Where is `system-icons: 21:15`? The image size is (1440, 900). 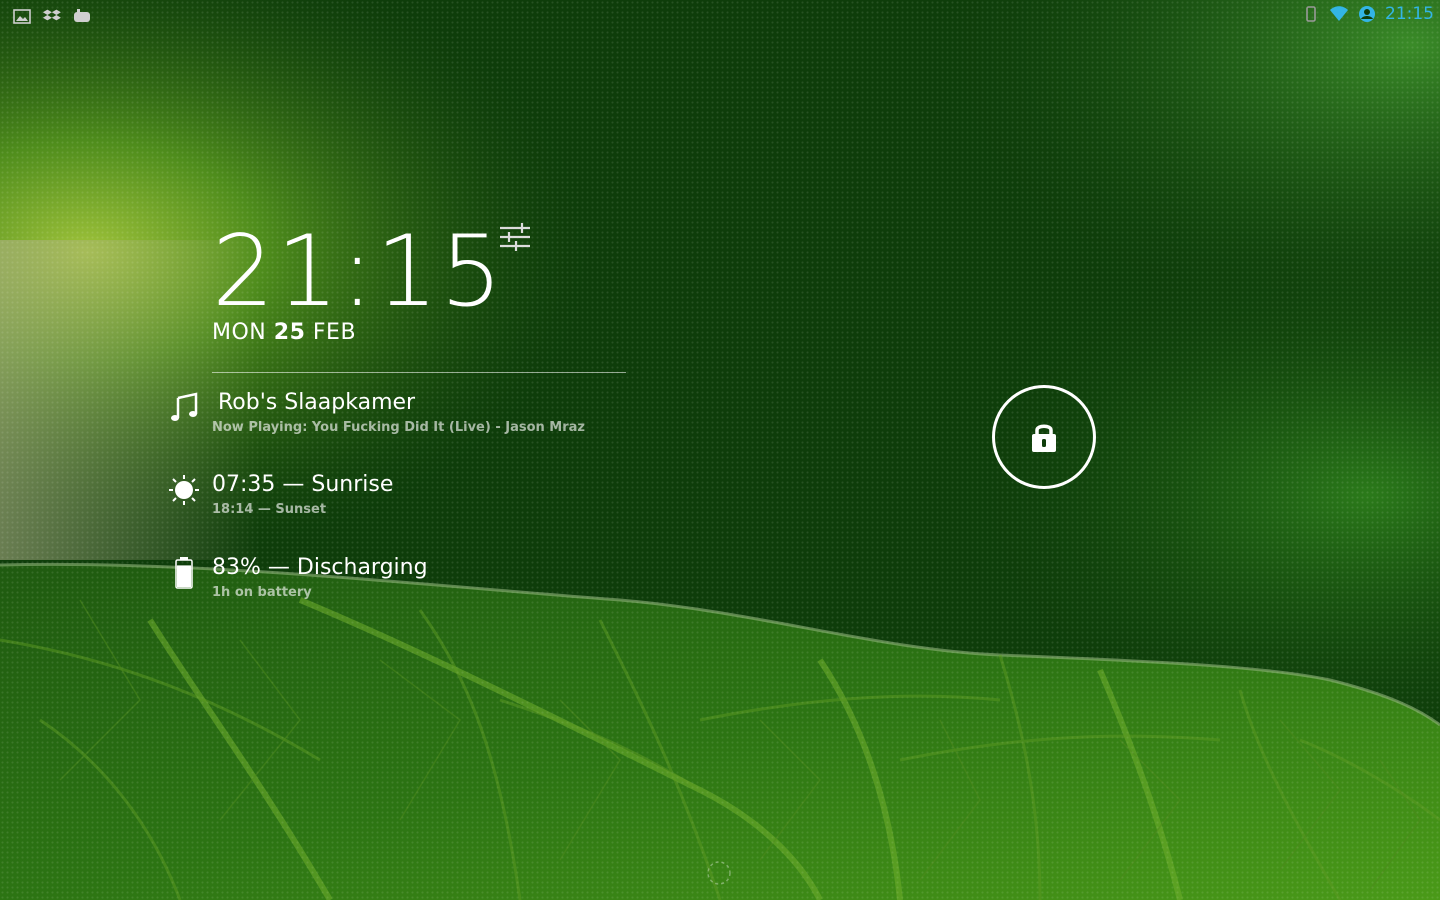
system-icons: 21:15 is located at coordinates (1367, 14).